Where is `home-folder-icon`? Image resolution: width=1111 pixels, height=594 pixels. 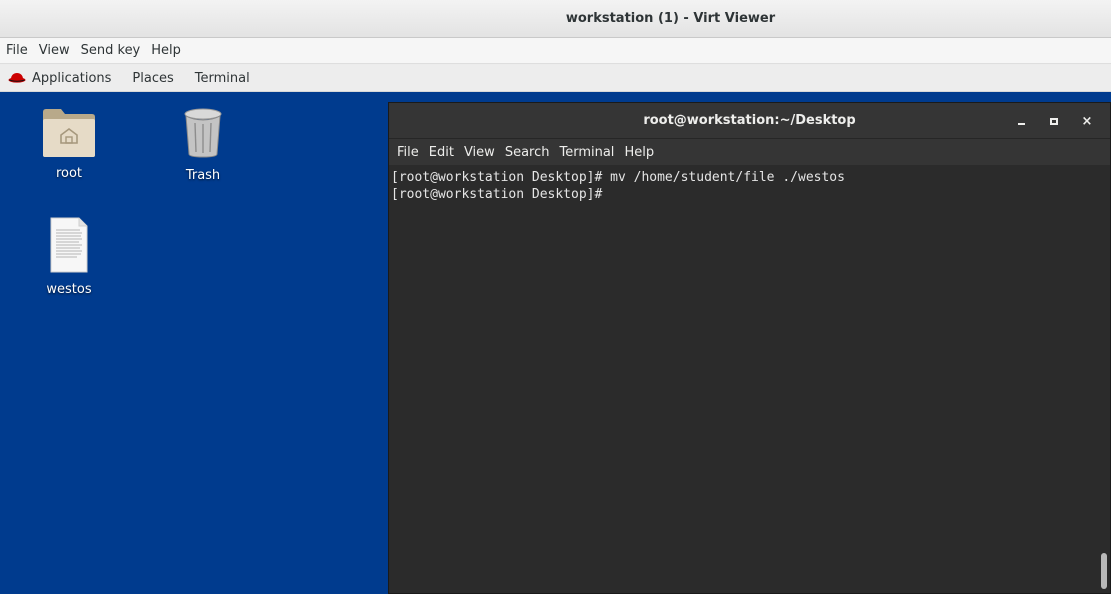
home-folder-icon is located at coordinates (69, 133).